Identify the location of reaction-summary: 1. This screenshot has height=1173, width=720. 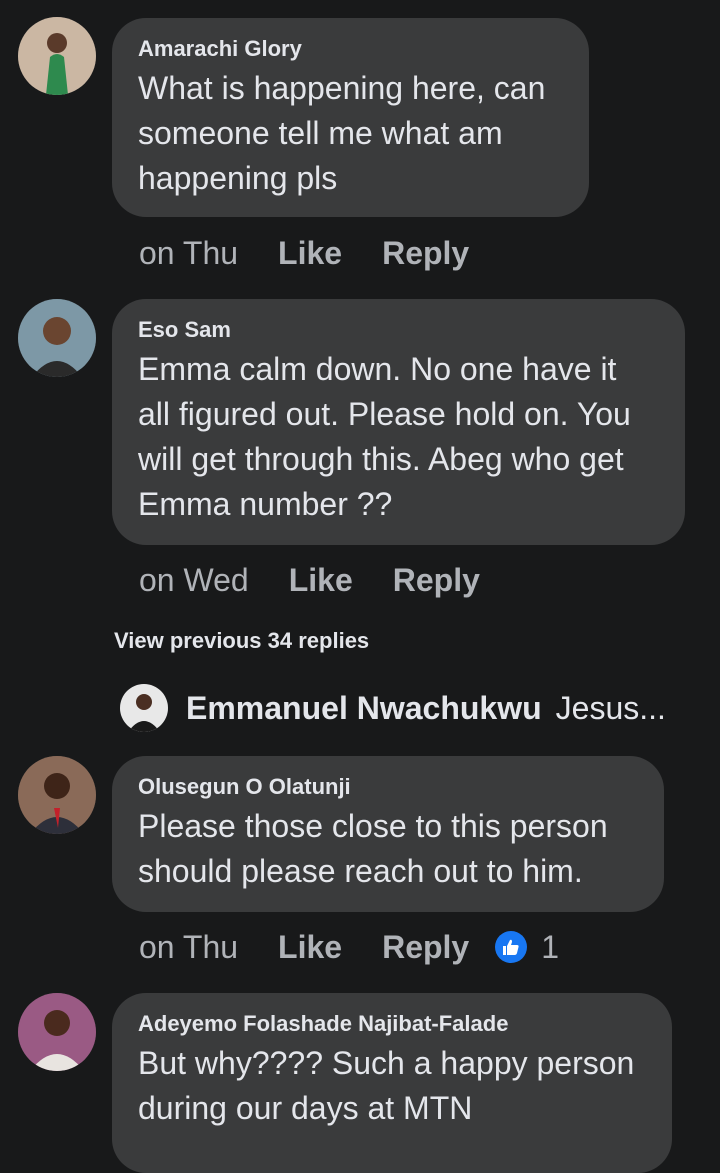
(527, 947).